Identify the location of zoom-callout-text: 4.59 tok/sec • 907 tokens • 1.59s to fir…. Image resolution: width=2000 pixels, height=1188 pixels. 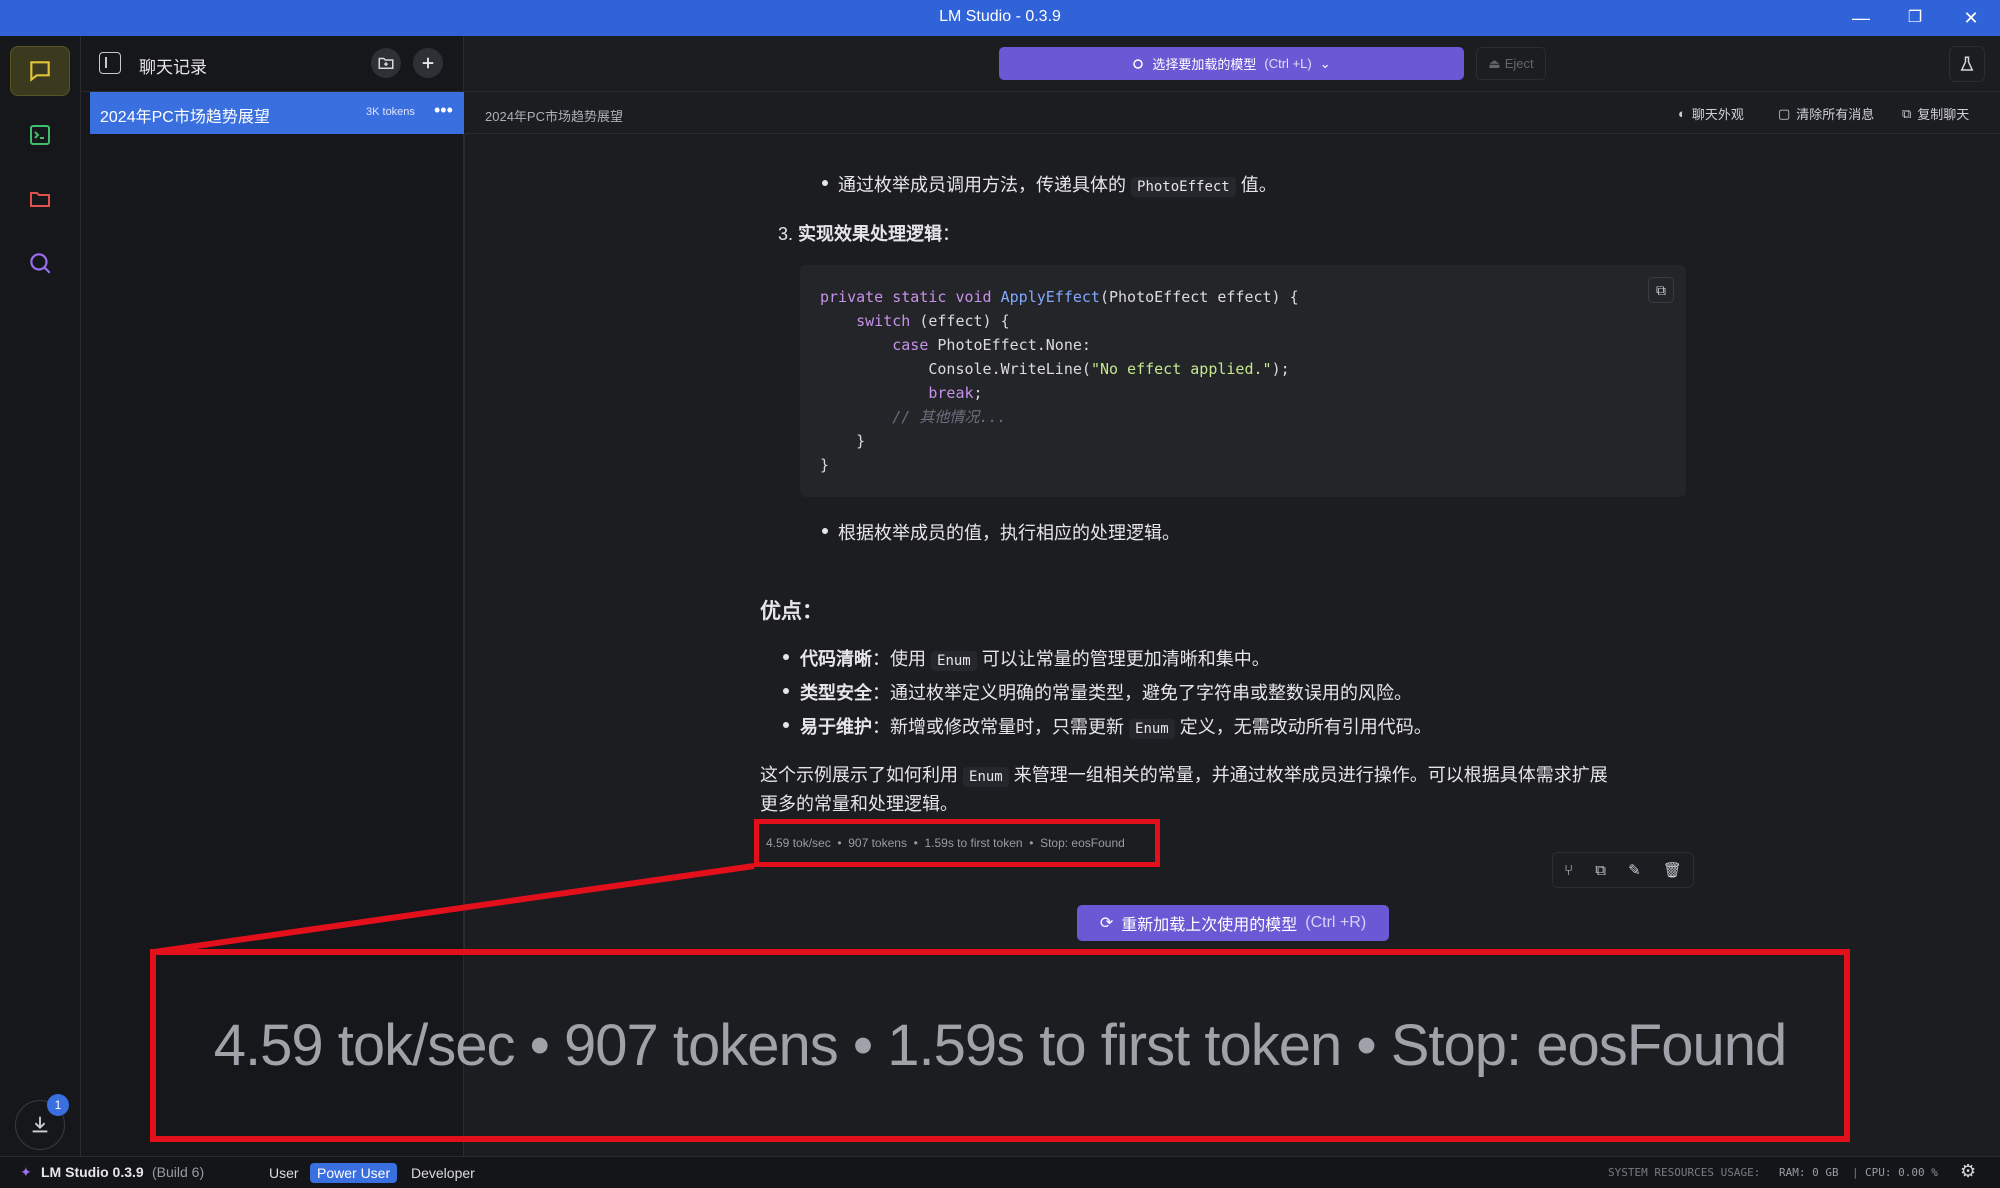
(1000, 1045).